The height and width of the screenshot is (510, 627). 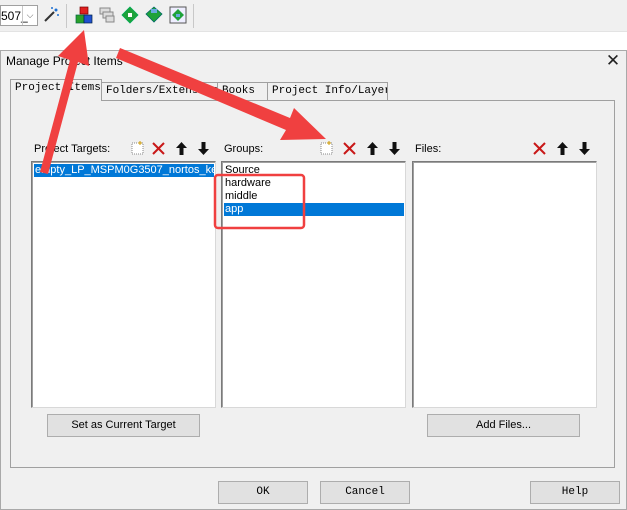 I want to click on manage-project-items-icon, so click(x=84, y=15).